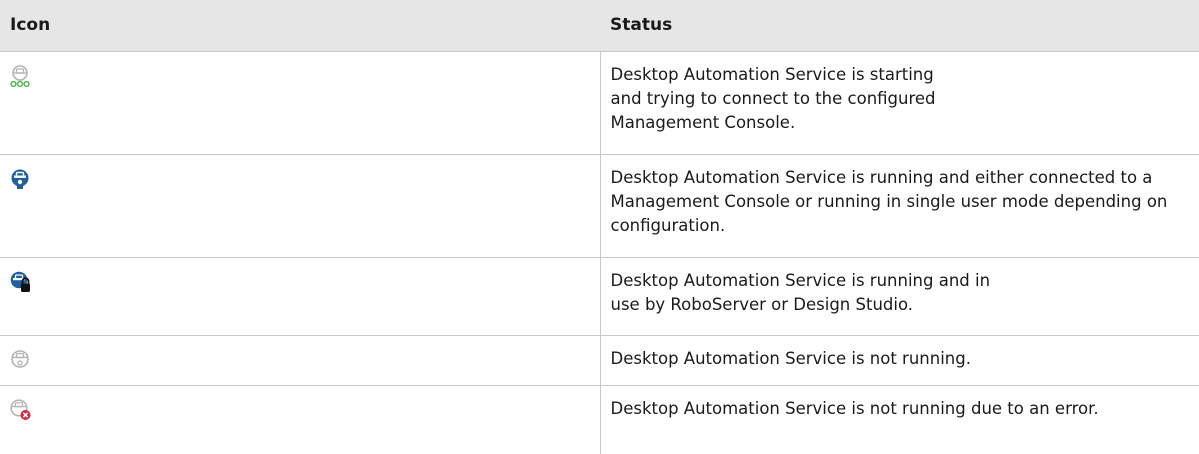  I want to click on robot-starting-icon, so click(21, 75).